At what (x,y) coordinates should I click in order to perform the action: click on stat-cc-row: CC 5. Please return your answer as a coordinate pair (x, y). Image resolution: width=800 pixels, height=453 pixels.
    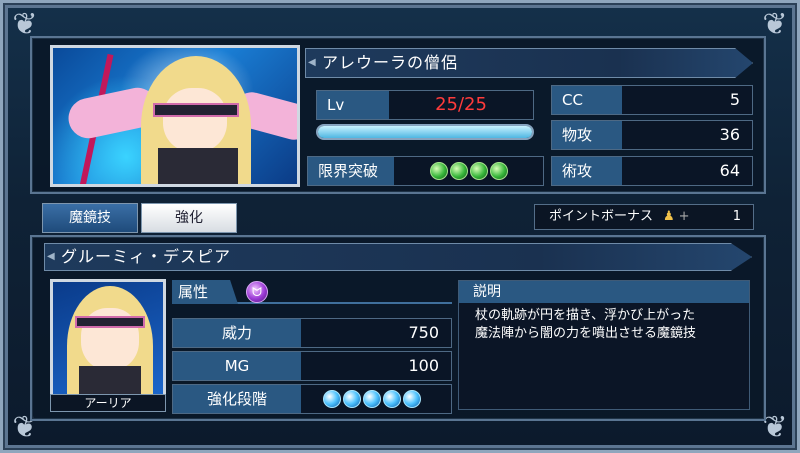
    Looking at the image, I should click on (652, 100).